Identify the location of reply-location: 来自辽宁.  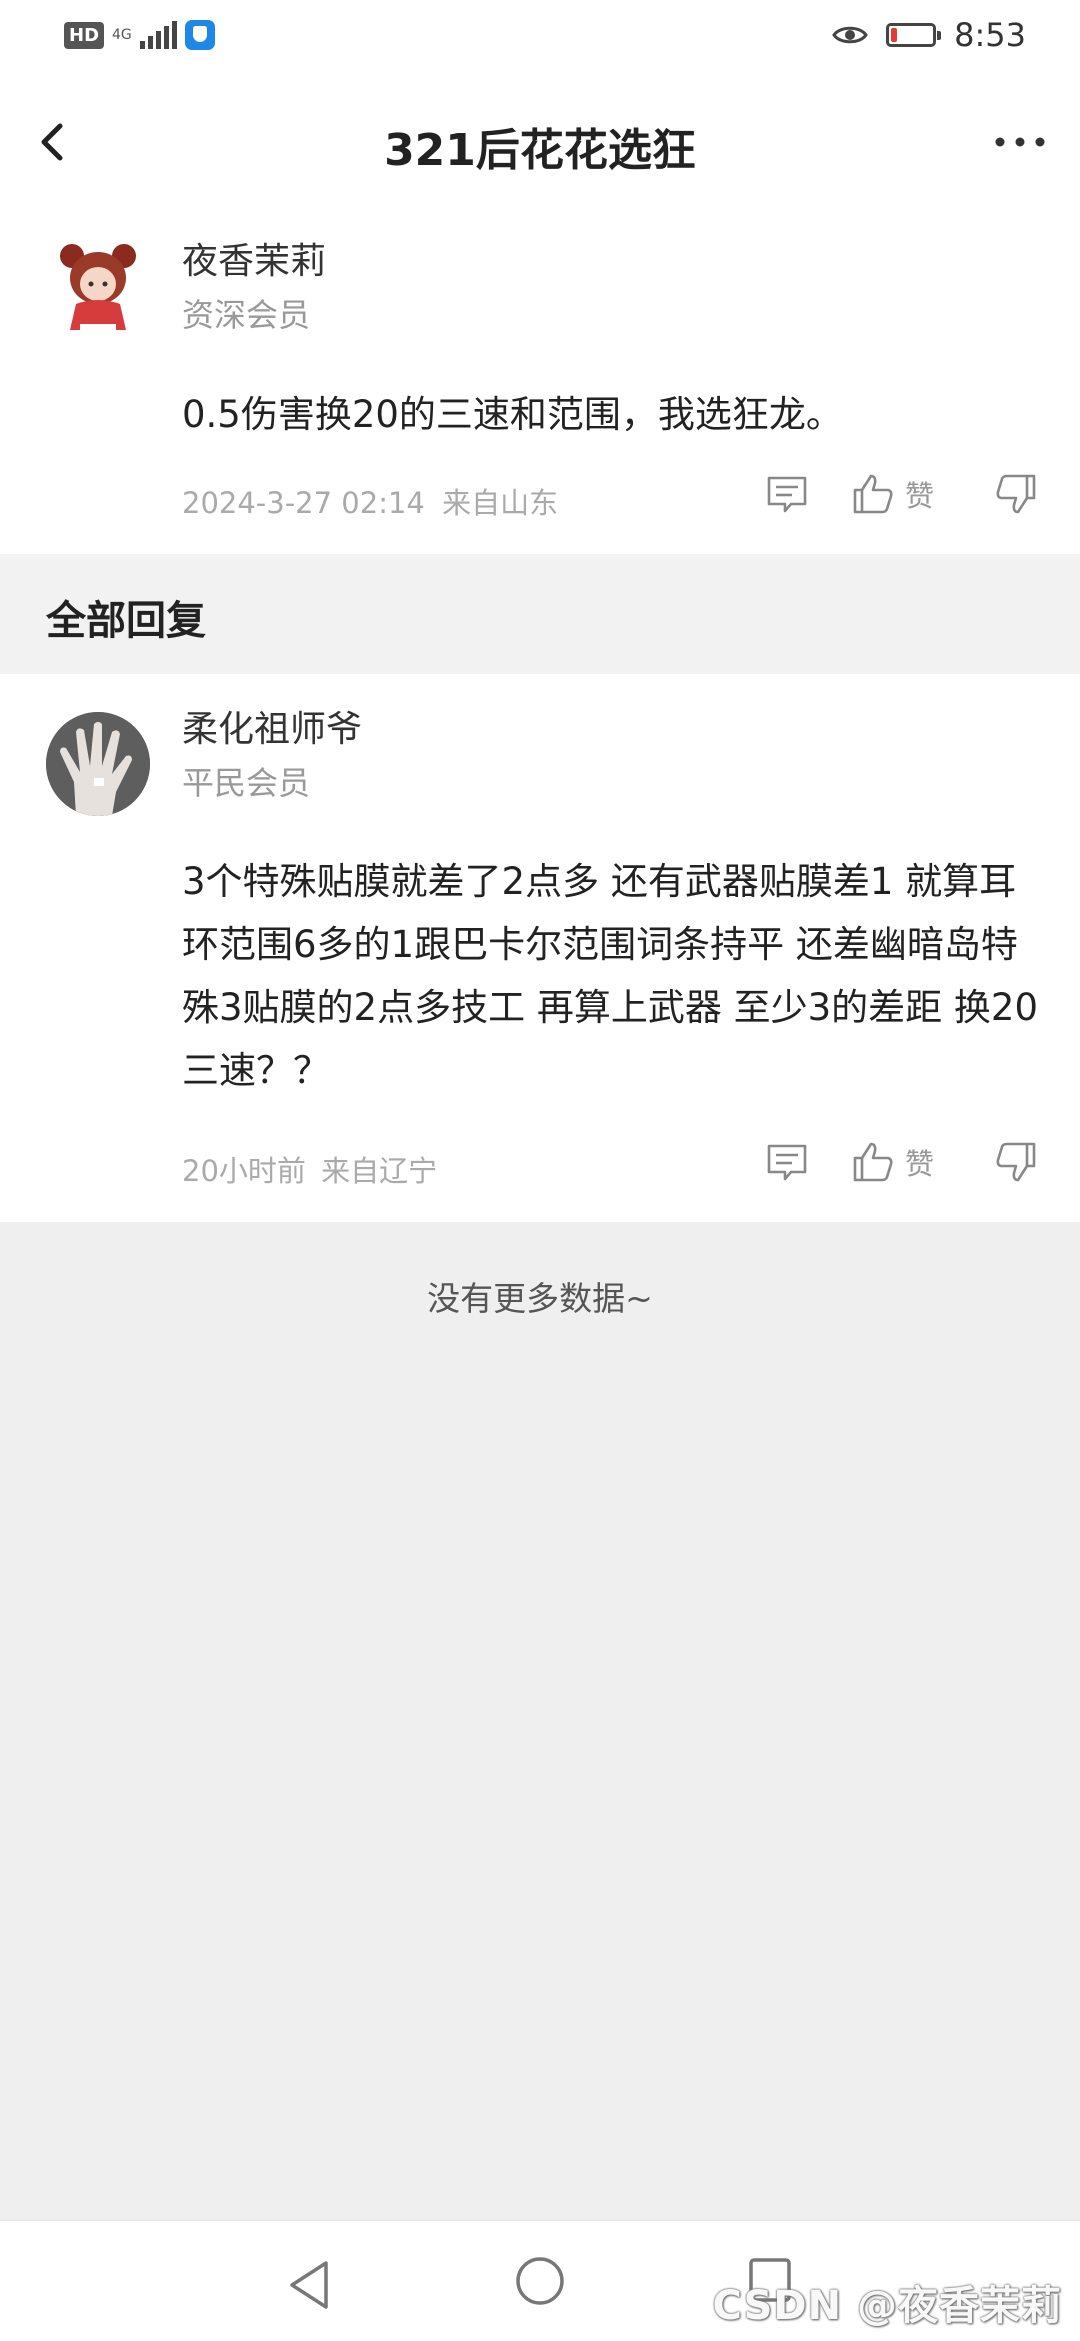
(379, 1171).